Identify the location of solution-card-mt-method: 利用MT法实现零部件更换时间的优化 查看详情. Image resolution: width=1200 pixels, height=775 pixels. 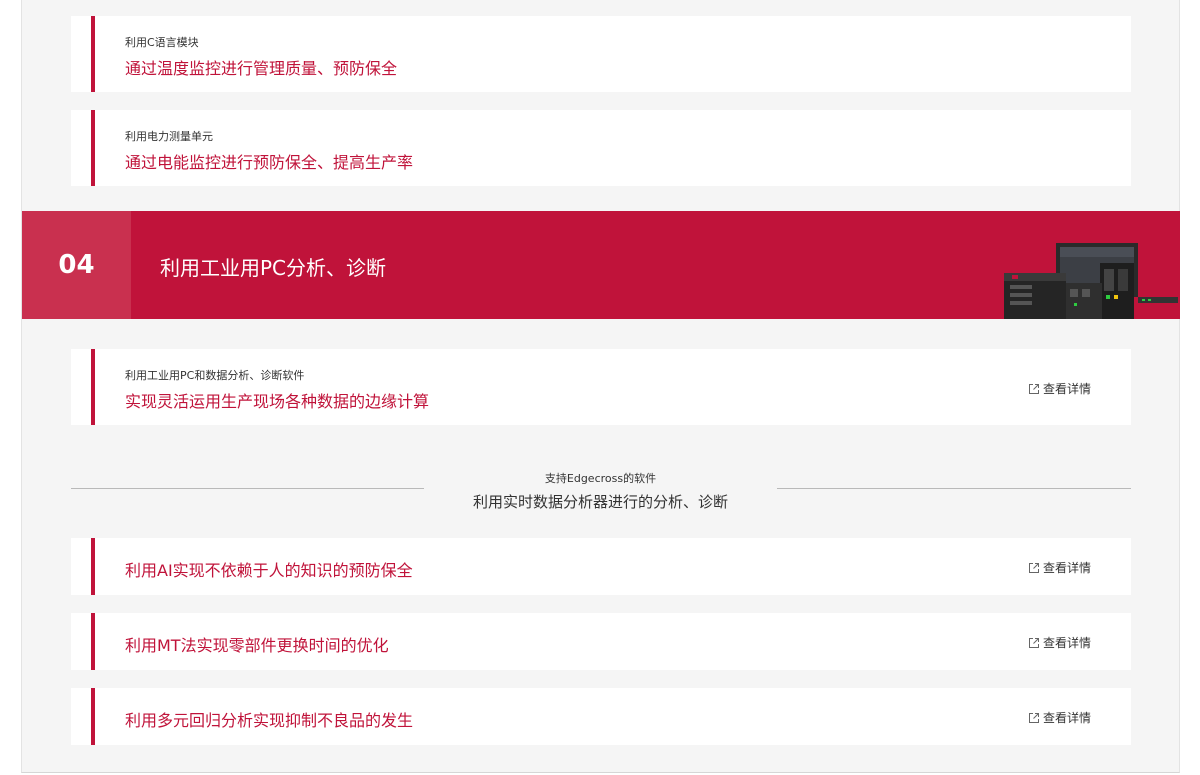
(601, 641).